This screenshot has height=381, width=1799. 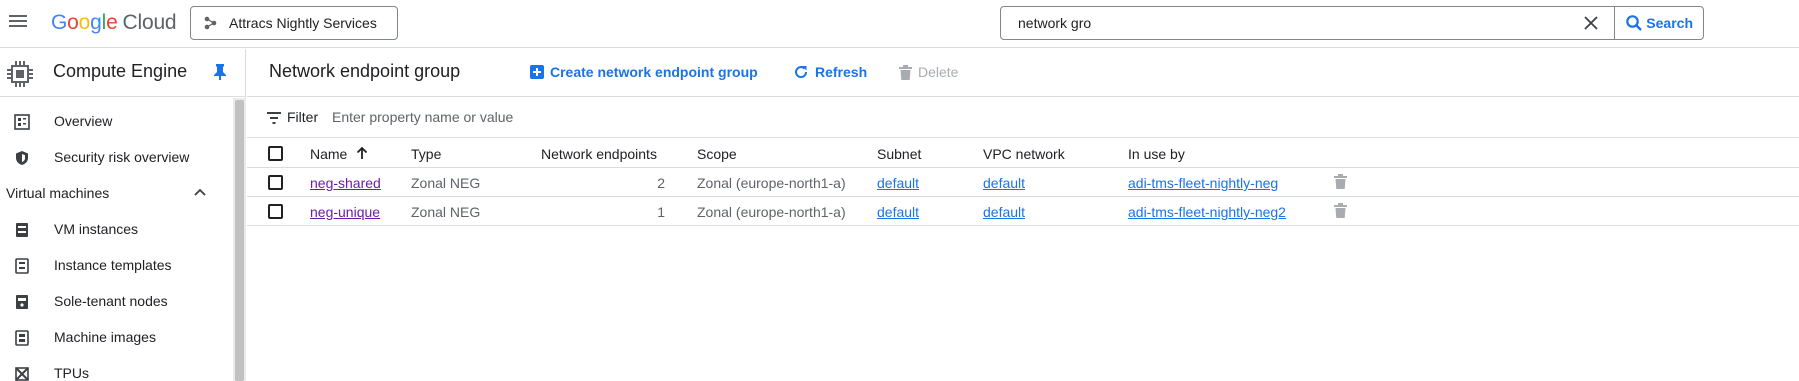 I want to click on node-icon, so click(x=22, y=302).